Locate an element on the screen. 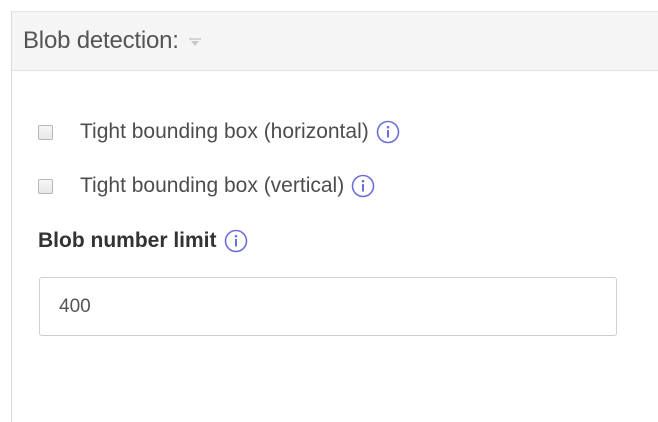 This screenshot has height=422, width=658. blob-limit-label: Blob number limit is located at coordinates (127, 240).